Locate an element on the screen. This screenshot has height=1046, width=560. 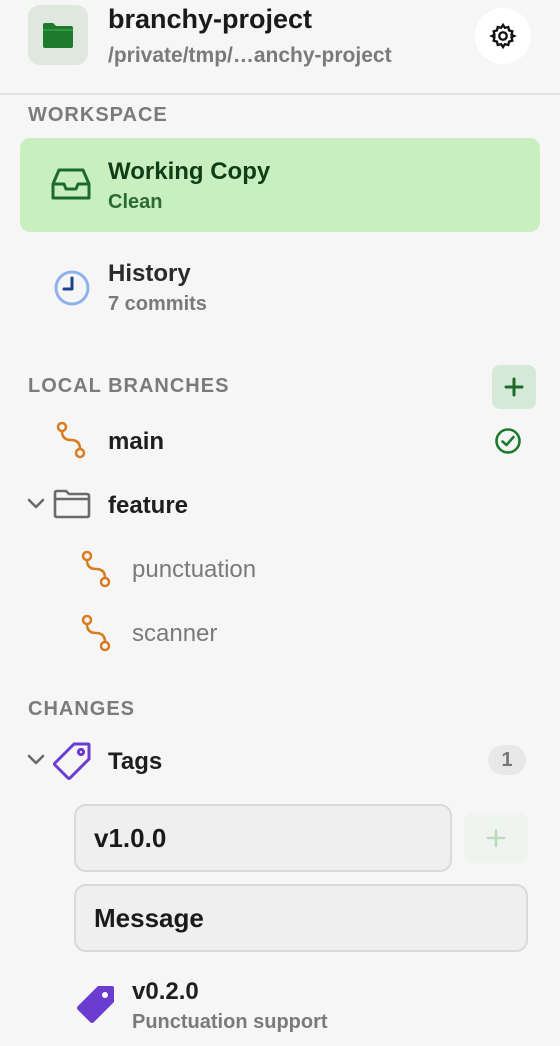
tags-group-header is located at coordinates (280, 762).